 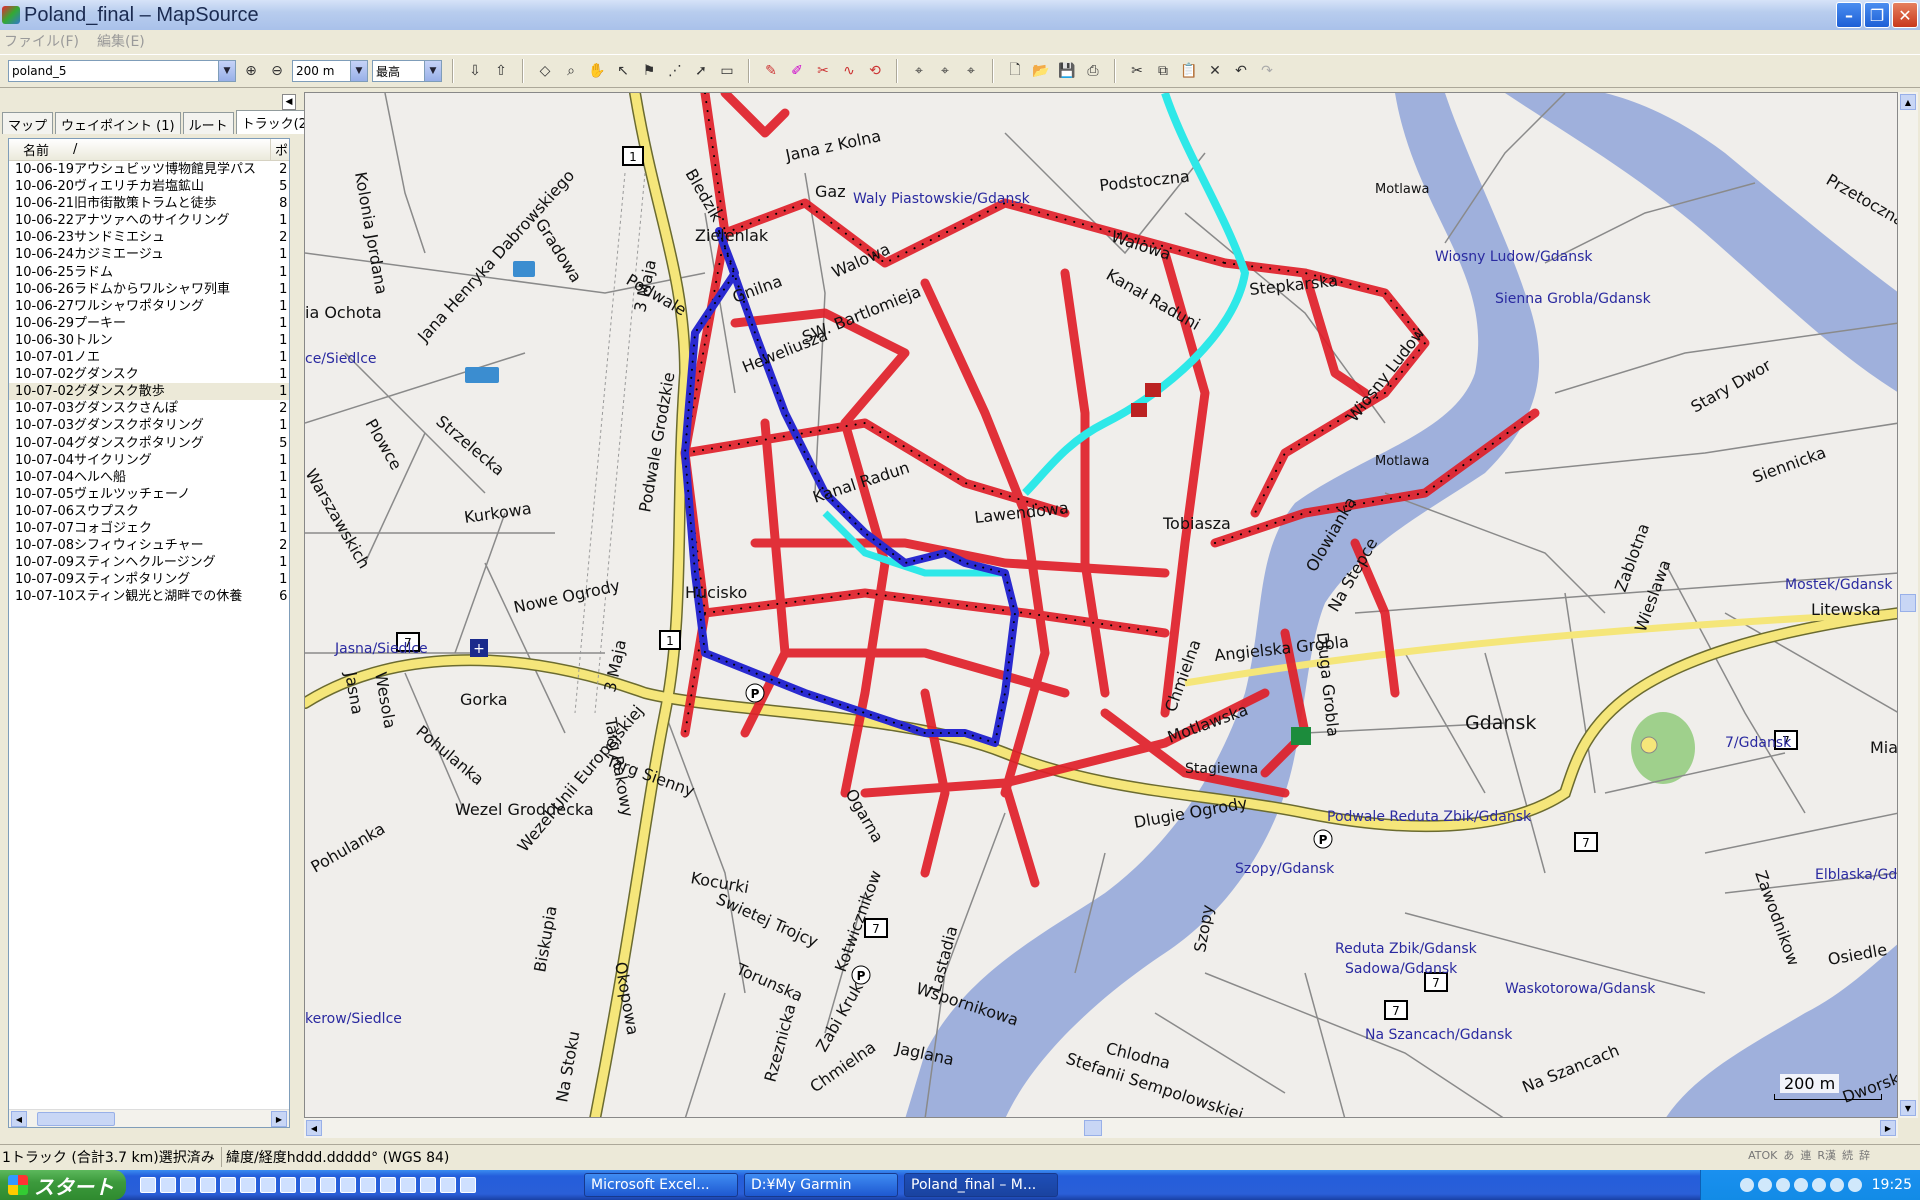 What do you see at coordinates (1788, 1155) in the screenshot?
I see `ime-mode: あ` at bounding box center [1788, 1155].